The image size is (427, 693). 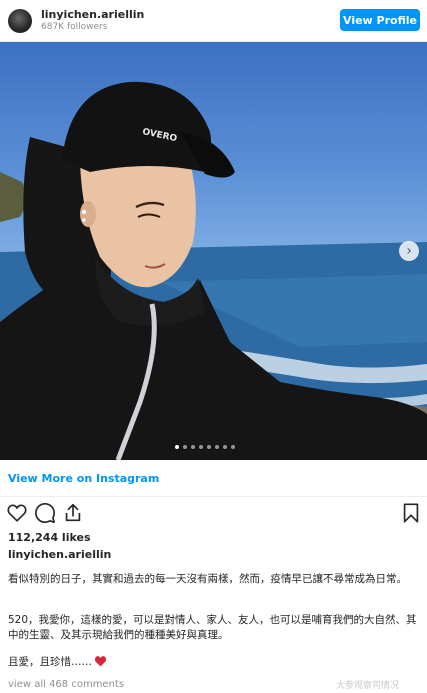 I want to click on view-all-comments-link: view all 468 comments, so click(x=66, y=684).